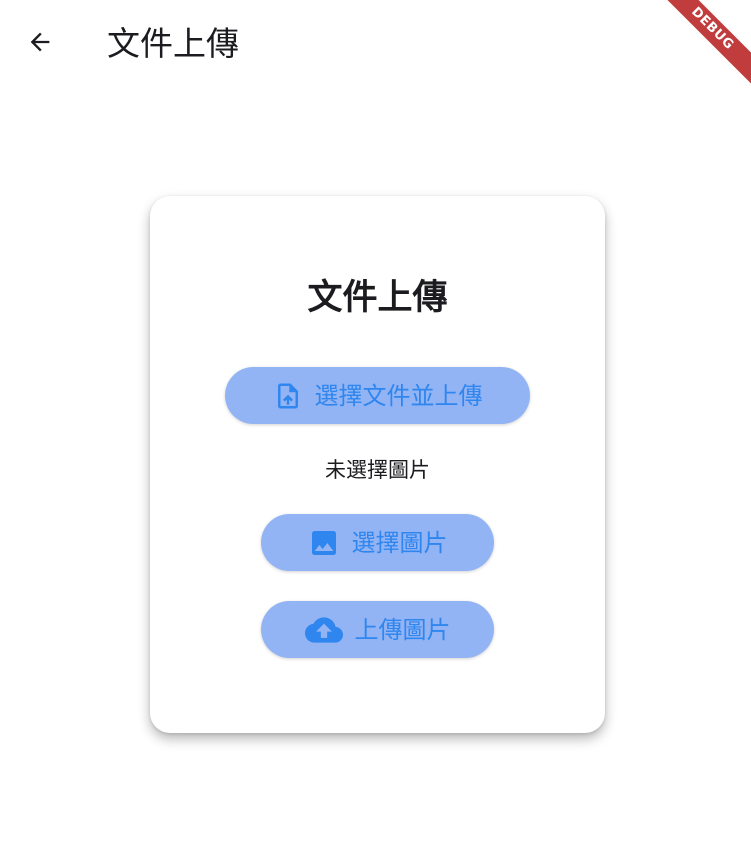 Image resolution: width=751 pixels, height=842 pixels. I want to click on arrow-back-icon, so click(40, 44).